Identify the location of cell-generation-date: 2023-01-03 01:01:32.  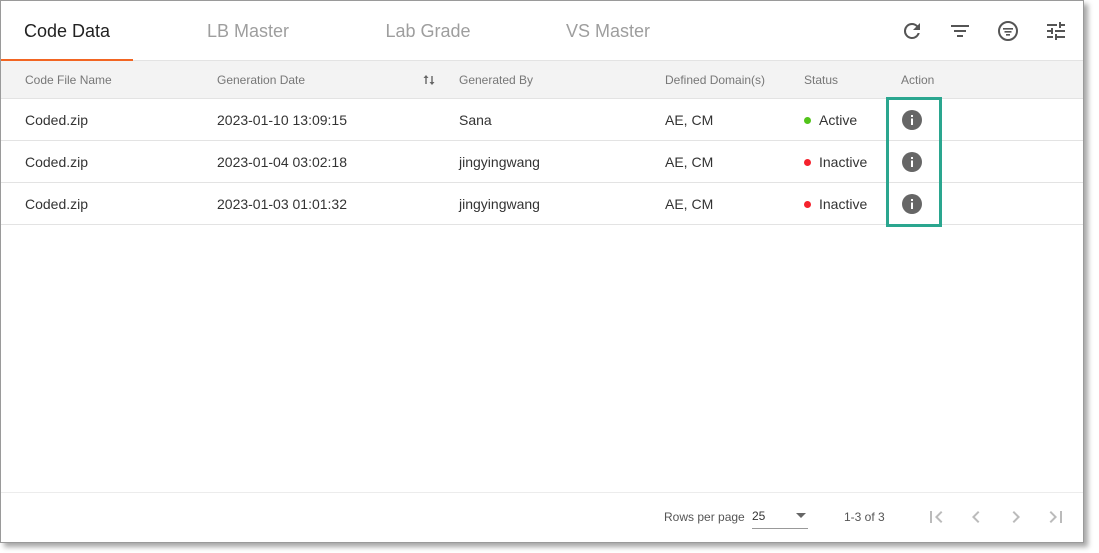
(282, 204).